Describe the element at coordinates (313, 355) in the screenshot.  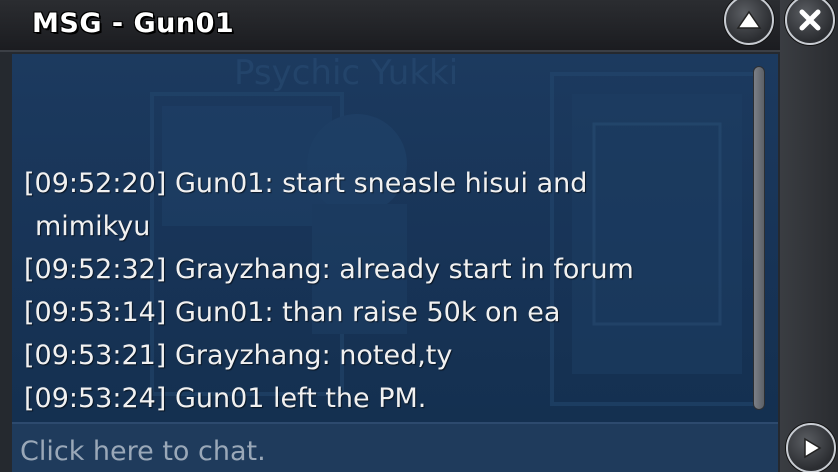
I see `message-text: Grayzhang: noted,ty` at that location.